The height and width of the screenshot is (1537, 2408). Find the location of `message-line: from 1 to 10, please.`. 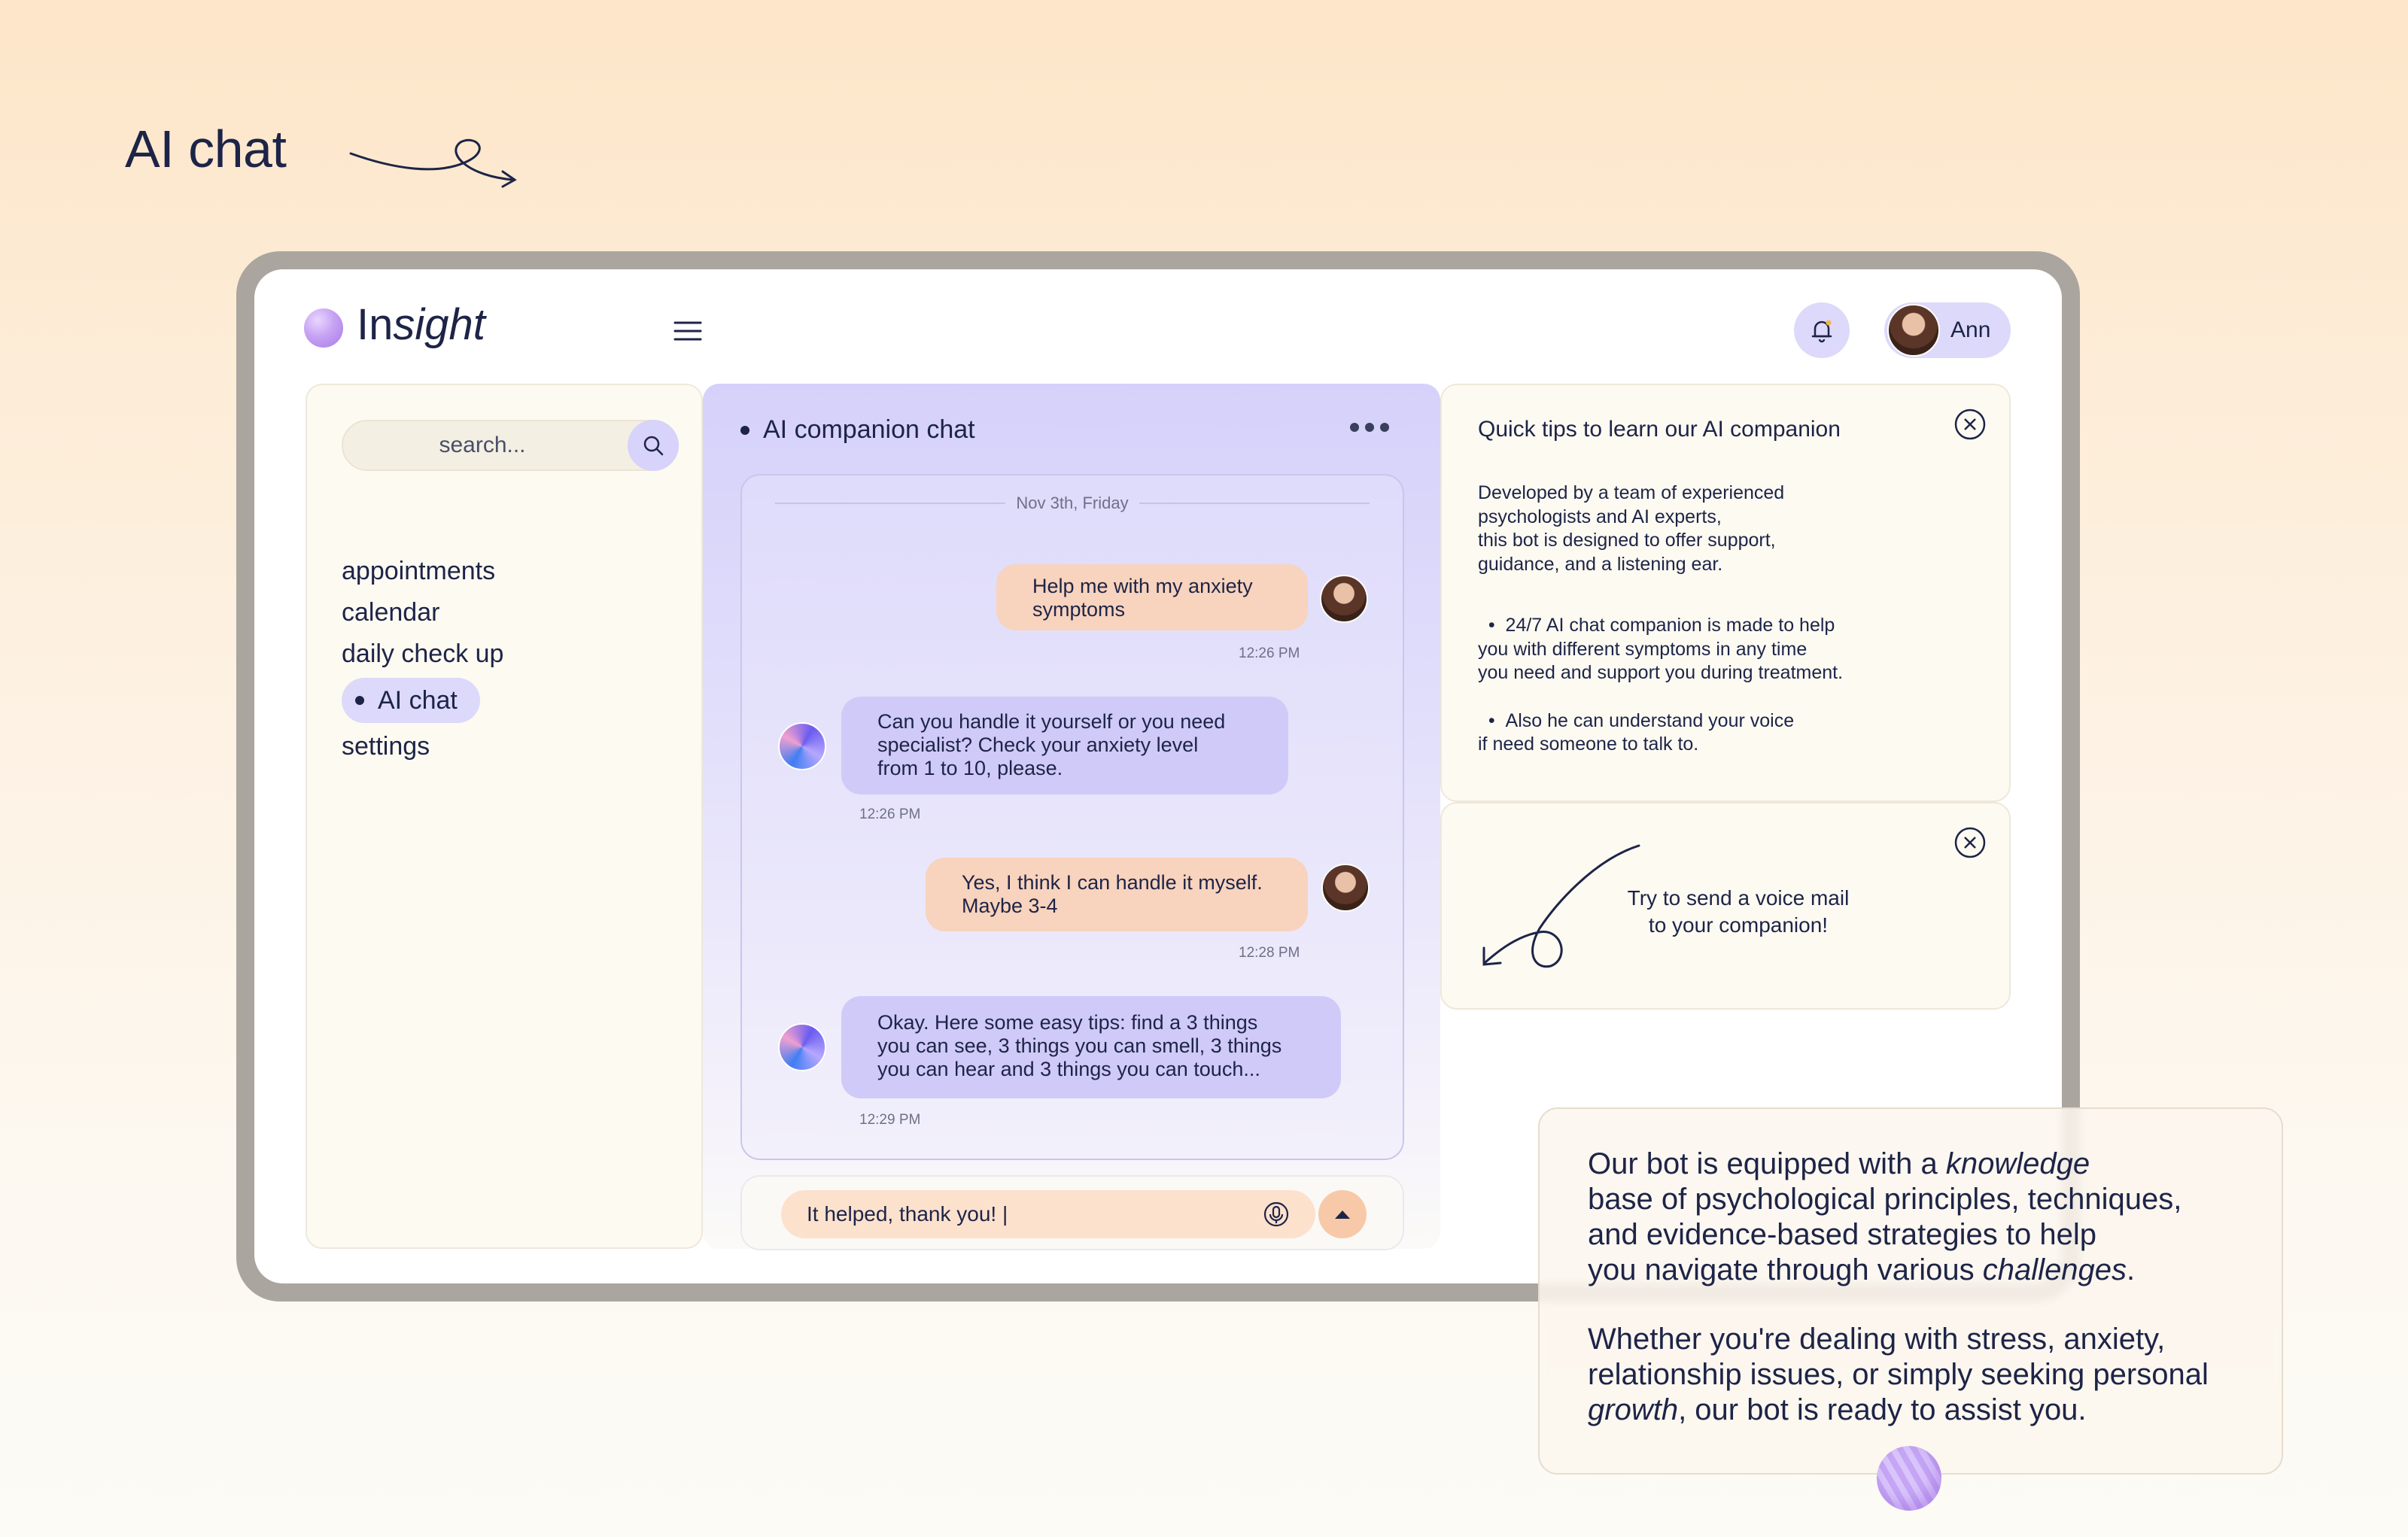

message-line: from 1 to 10, please. is located at coordinates (970, 768).